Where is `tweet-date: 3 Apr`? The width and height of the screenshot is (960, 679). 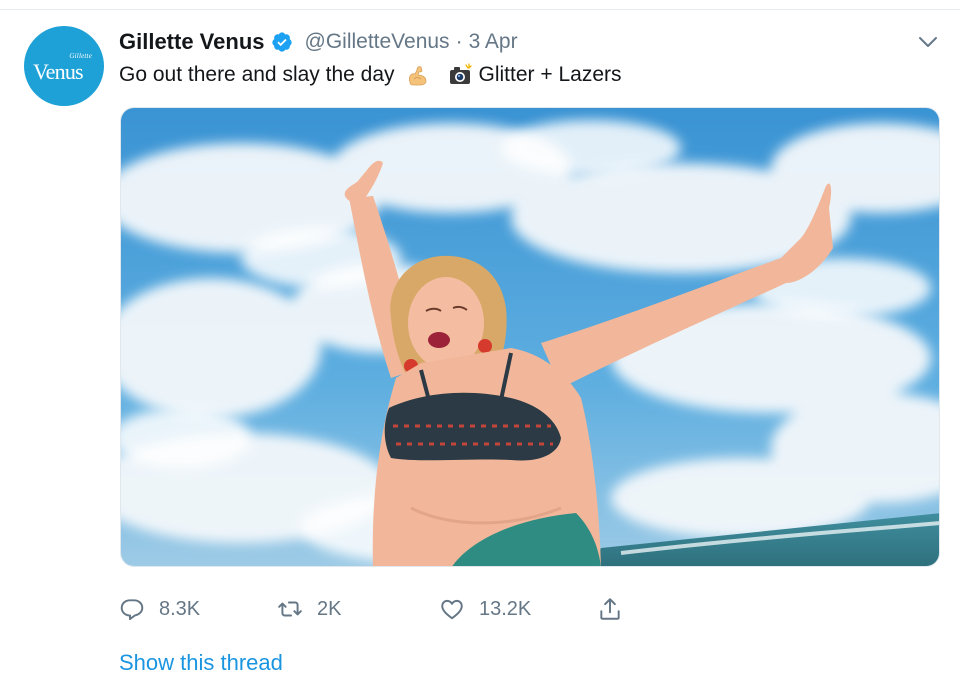
tweet-date: 3 Apr is located at coordinates (493, 42).